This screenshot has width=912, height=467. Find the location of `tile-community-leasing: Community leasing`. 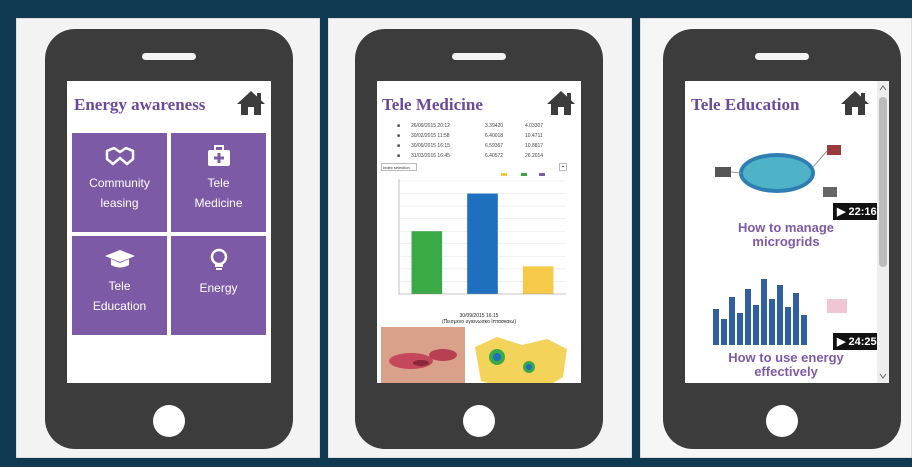

tile-community-leasing: Community leasing is located at coordinates (119, 182).